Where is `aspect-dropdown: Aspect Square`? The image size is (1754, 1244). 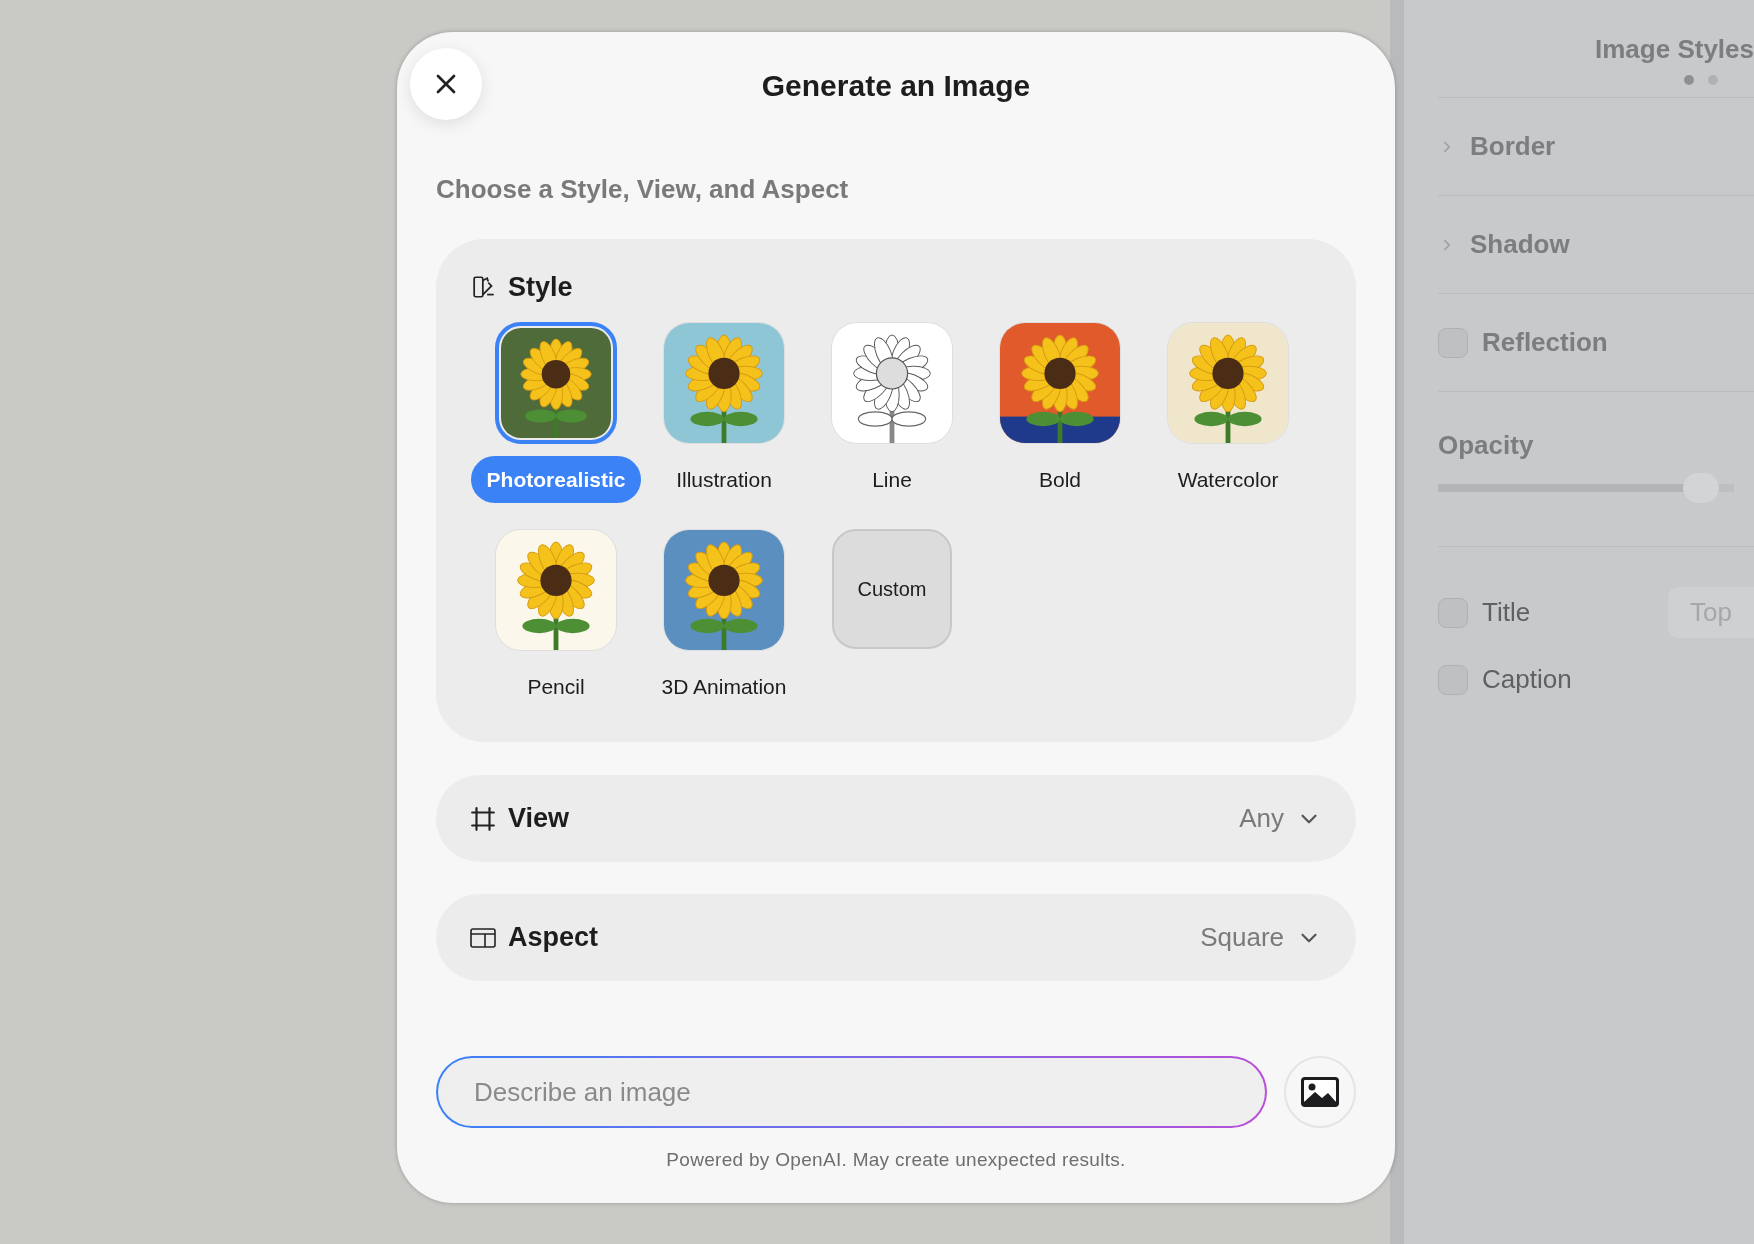
aspect-dropdown: Aspect Square is located at coordinates (896, 937).